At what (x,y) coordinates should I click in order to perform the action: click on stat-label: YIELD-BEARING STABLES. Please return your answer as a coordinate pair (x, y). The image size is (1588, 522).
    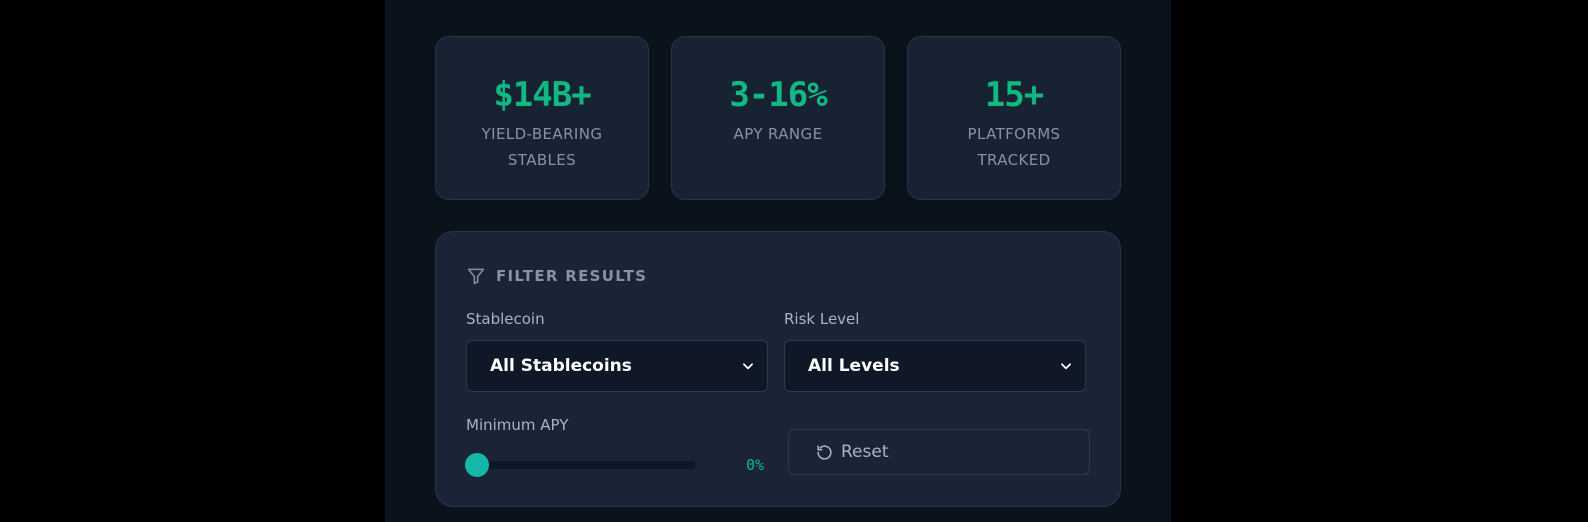
    Looking at the image, I should click on (542, 147).